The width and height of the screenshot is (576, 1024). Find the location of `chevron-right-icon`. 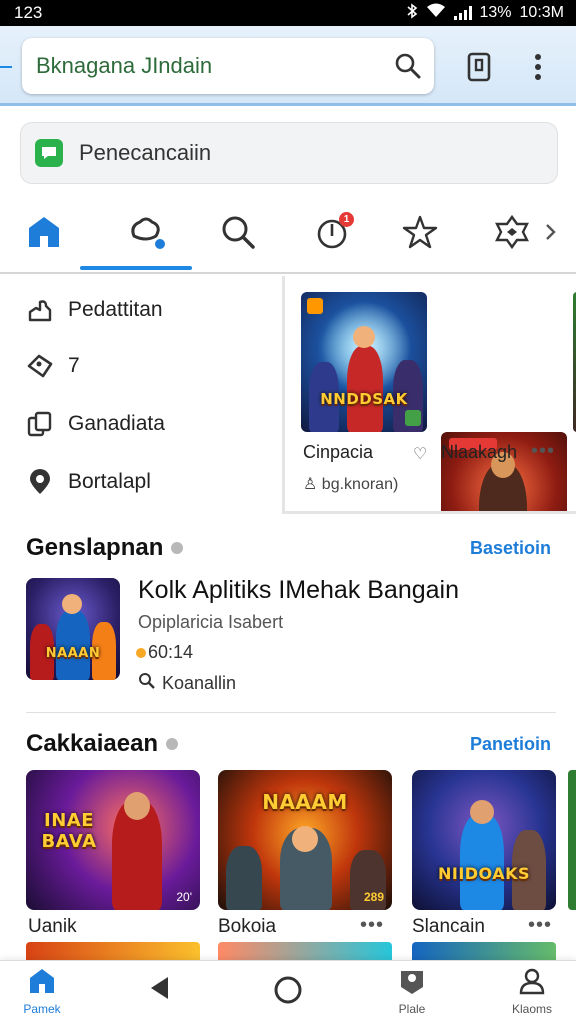

chevron-right-icon is located at coordinates (550, 232).